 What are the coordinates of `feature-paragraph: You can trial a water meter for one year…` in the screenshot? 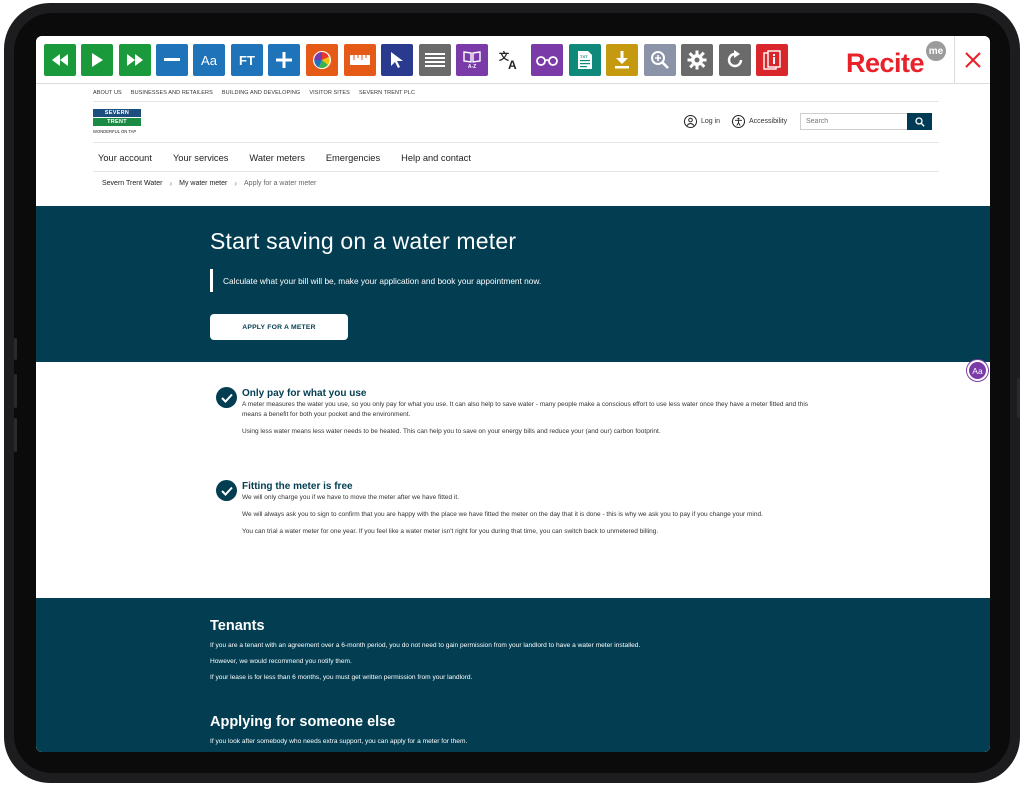 It's located at (450, 531).